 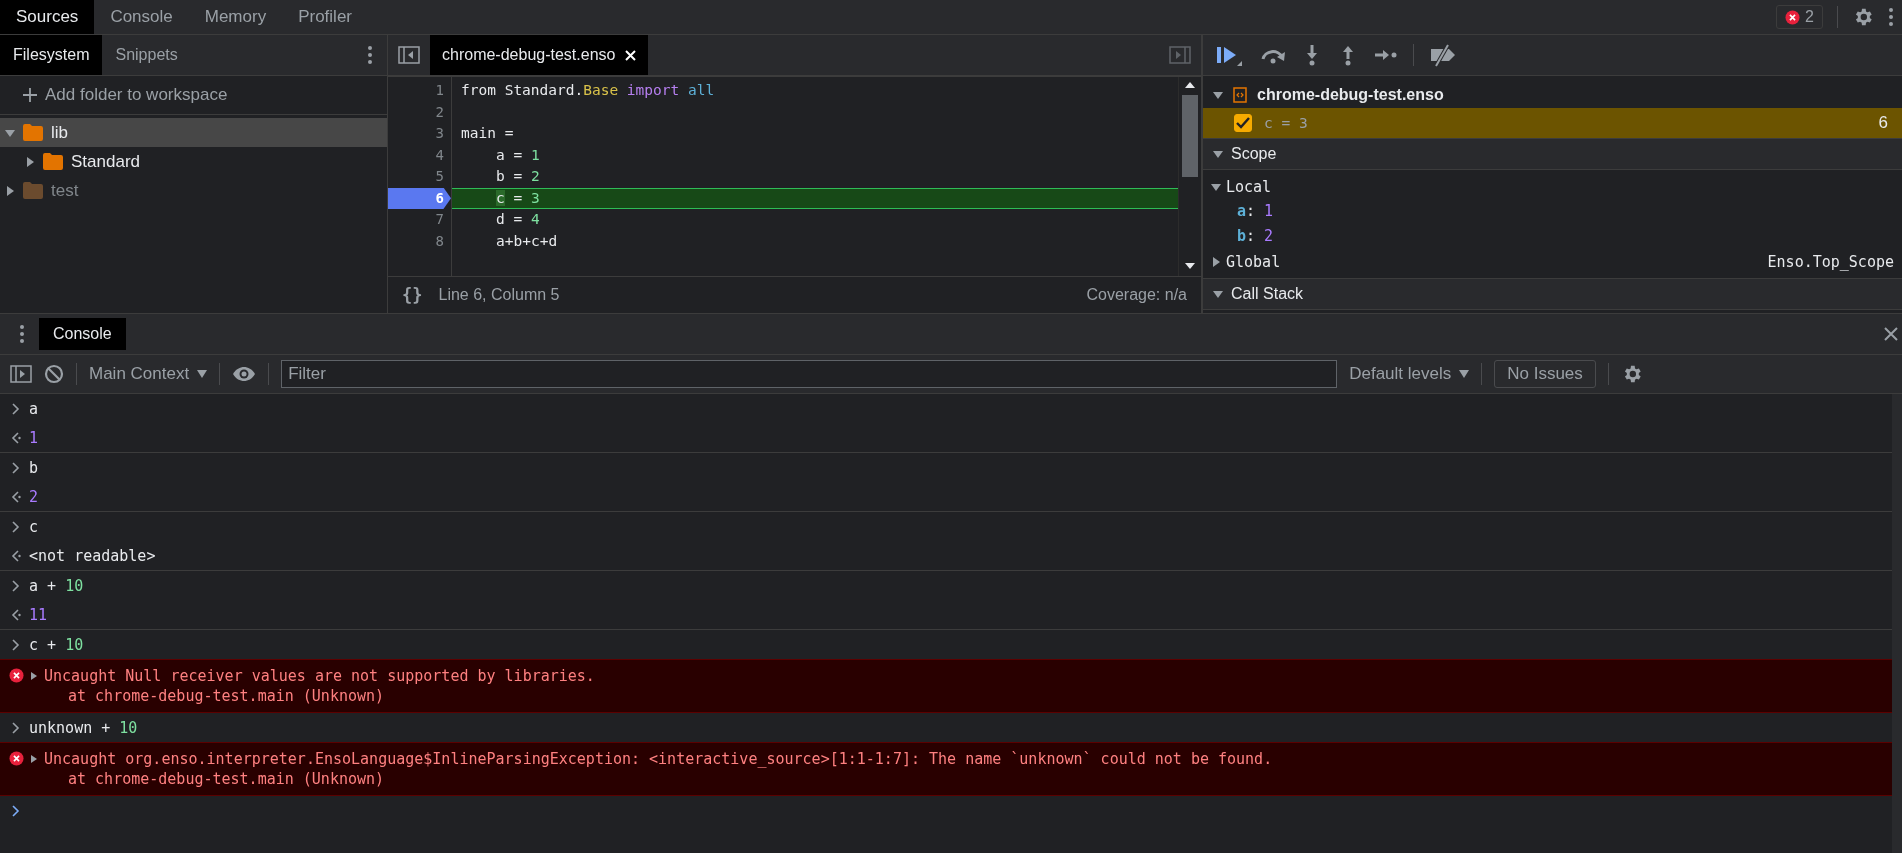 I want to click on navigator-tab: Snippets, so click(x=146, y=55).